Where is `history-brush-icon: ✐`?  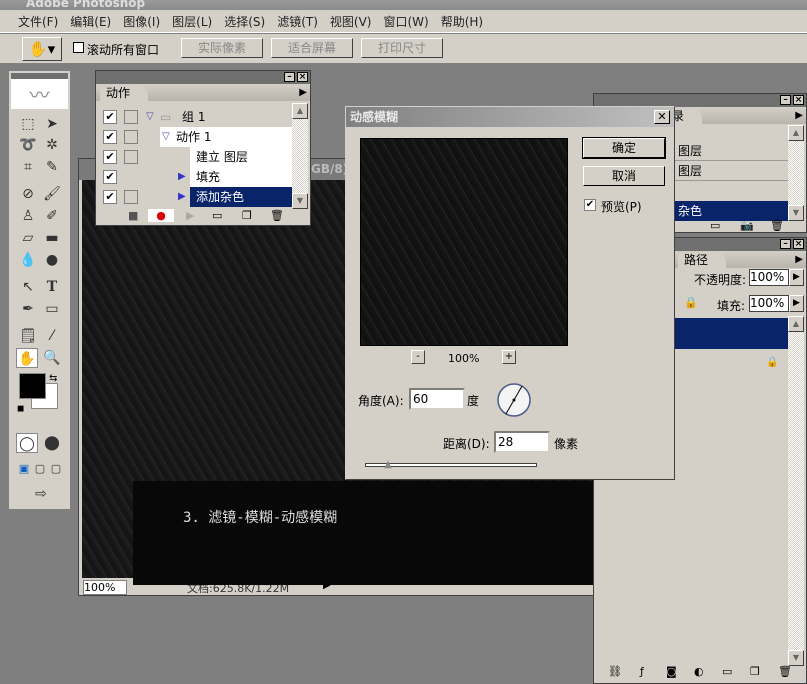 history-brush-icon: ✐ is located at coordinates (52, 216).